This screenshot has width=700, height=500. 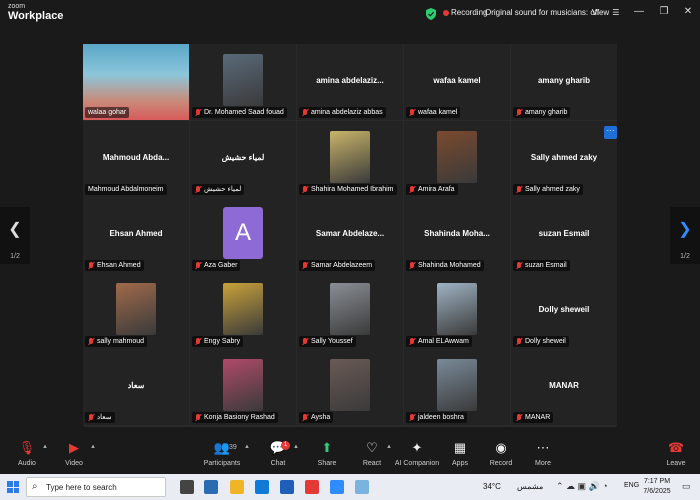 I want to click on participant-name-label: سعاد, so click(x=100, y=417).